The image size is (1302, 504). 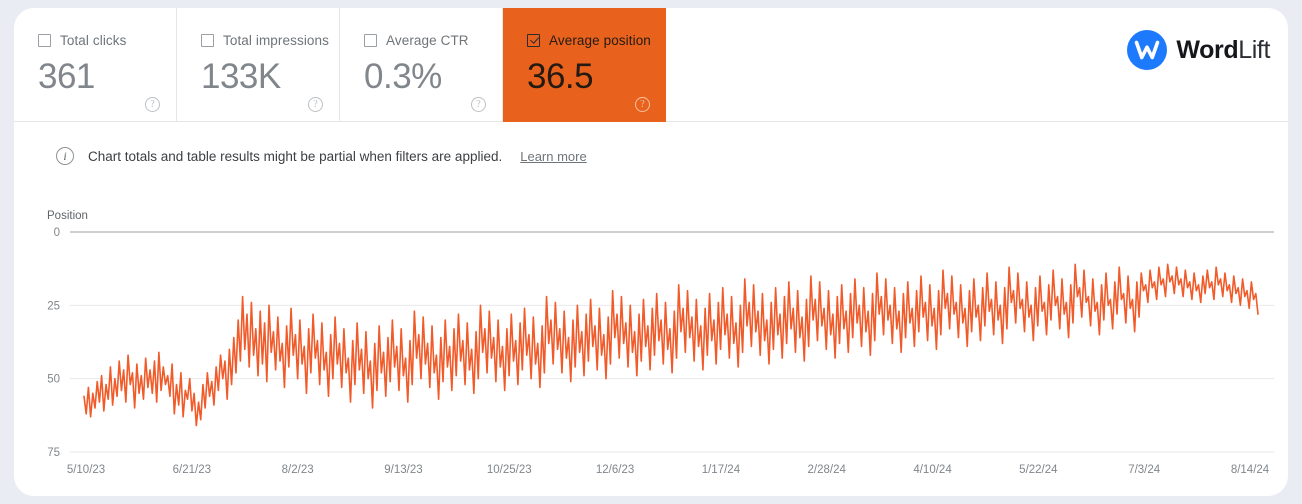 What do you see at coordinates (67, 216) in the screenshot?
I see `y-axis-title: Position` at bounding box center [67, 216].